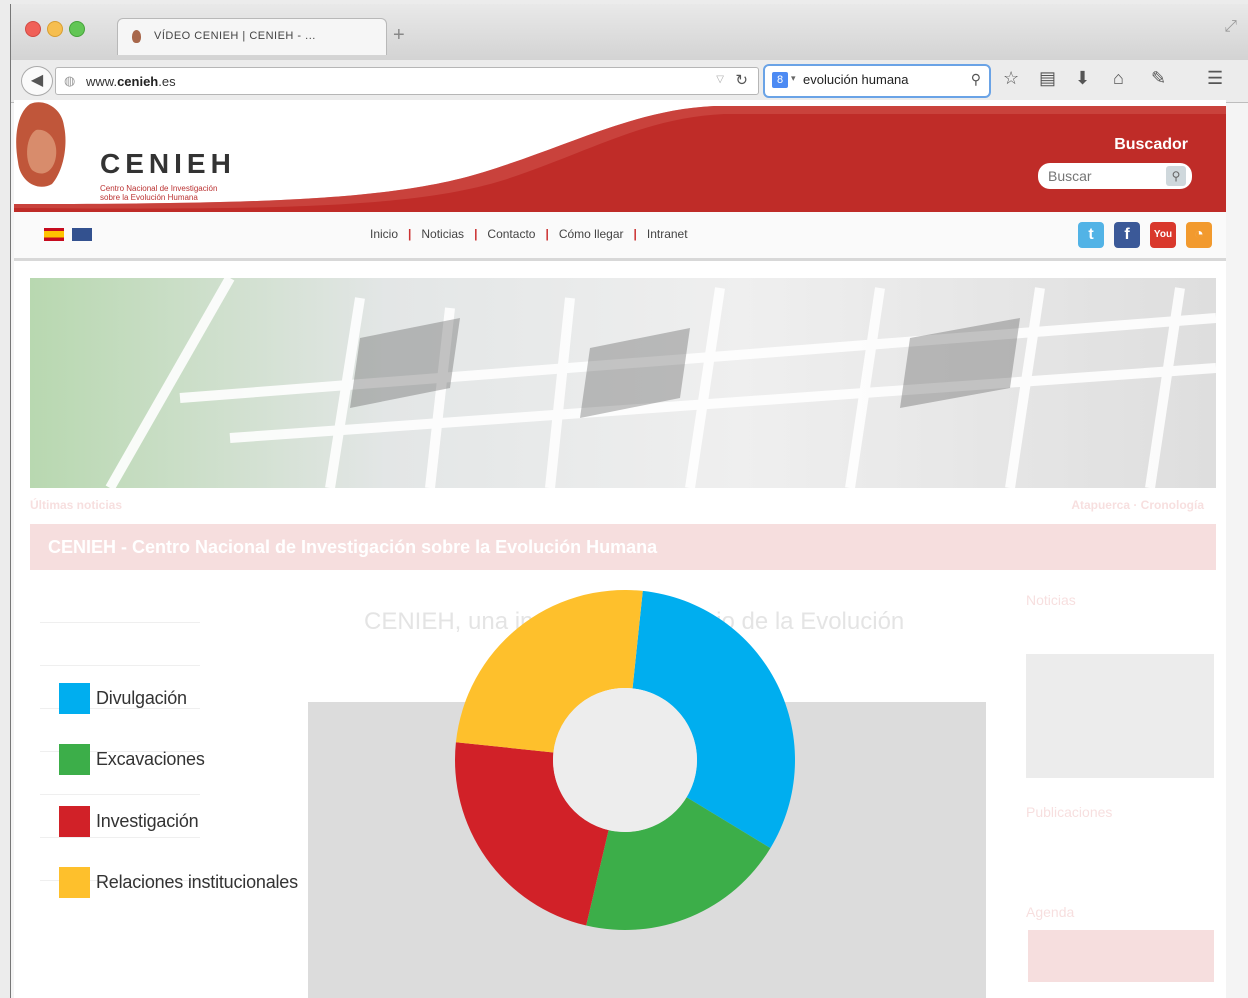 This screenshot has height=998, width=1248. I want to click on donut-chart, so click(625, 760).